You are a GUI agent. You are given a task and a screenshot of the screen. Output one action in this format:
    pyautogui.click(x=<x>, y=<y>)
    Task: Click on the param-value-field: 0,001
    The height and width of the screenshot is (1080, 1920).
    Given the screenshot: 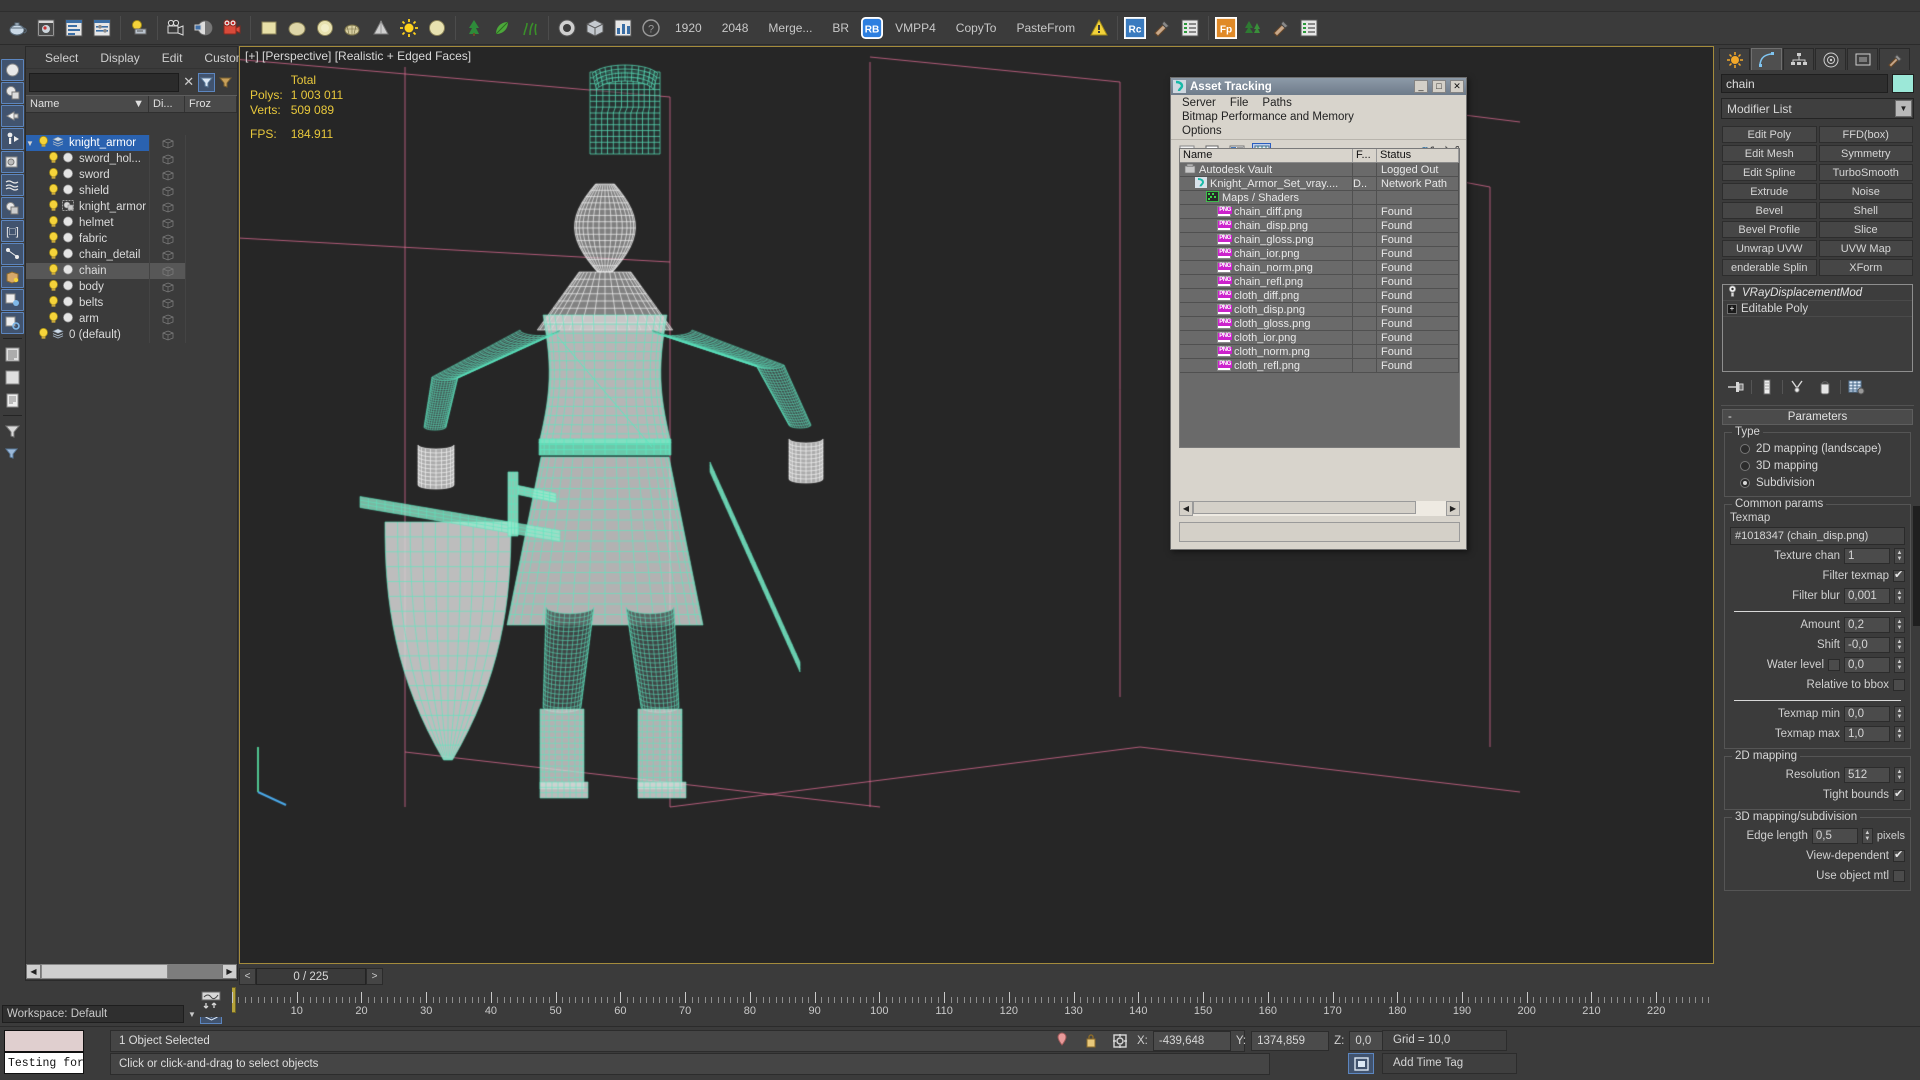 What is the action you would take?
    pyautogui.click(x=1867, y=596)
    